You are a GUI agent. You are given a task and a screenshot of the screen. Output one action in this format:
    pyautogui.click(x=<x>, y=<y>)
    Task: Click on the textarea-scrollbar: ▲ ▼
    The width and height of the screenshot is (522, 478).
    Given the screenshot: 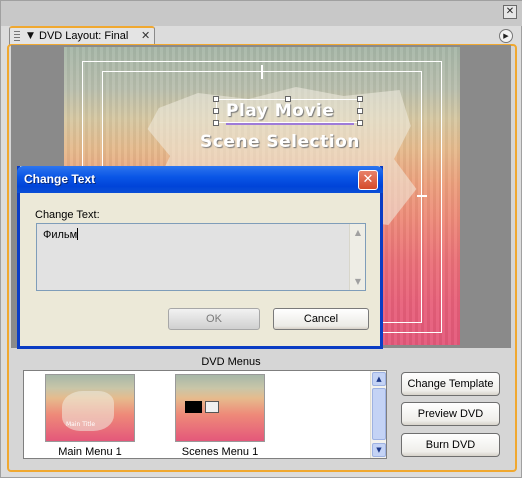 What is the action you would take?
    pyautogui.click(x=357, y=257)
    